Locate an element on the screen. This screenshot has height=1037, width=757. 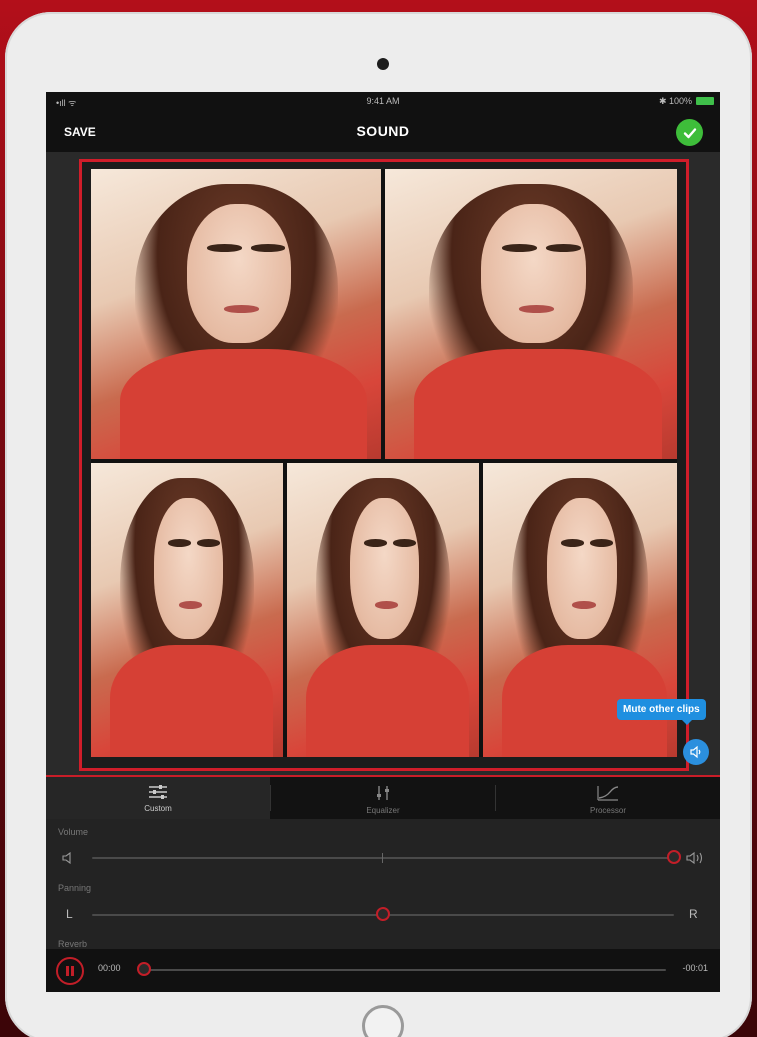
speaker-icon is located at coordinates (695, 752).